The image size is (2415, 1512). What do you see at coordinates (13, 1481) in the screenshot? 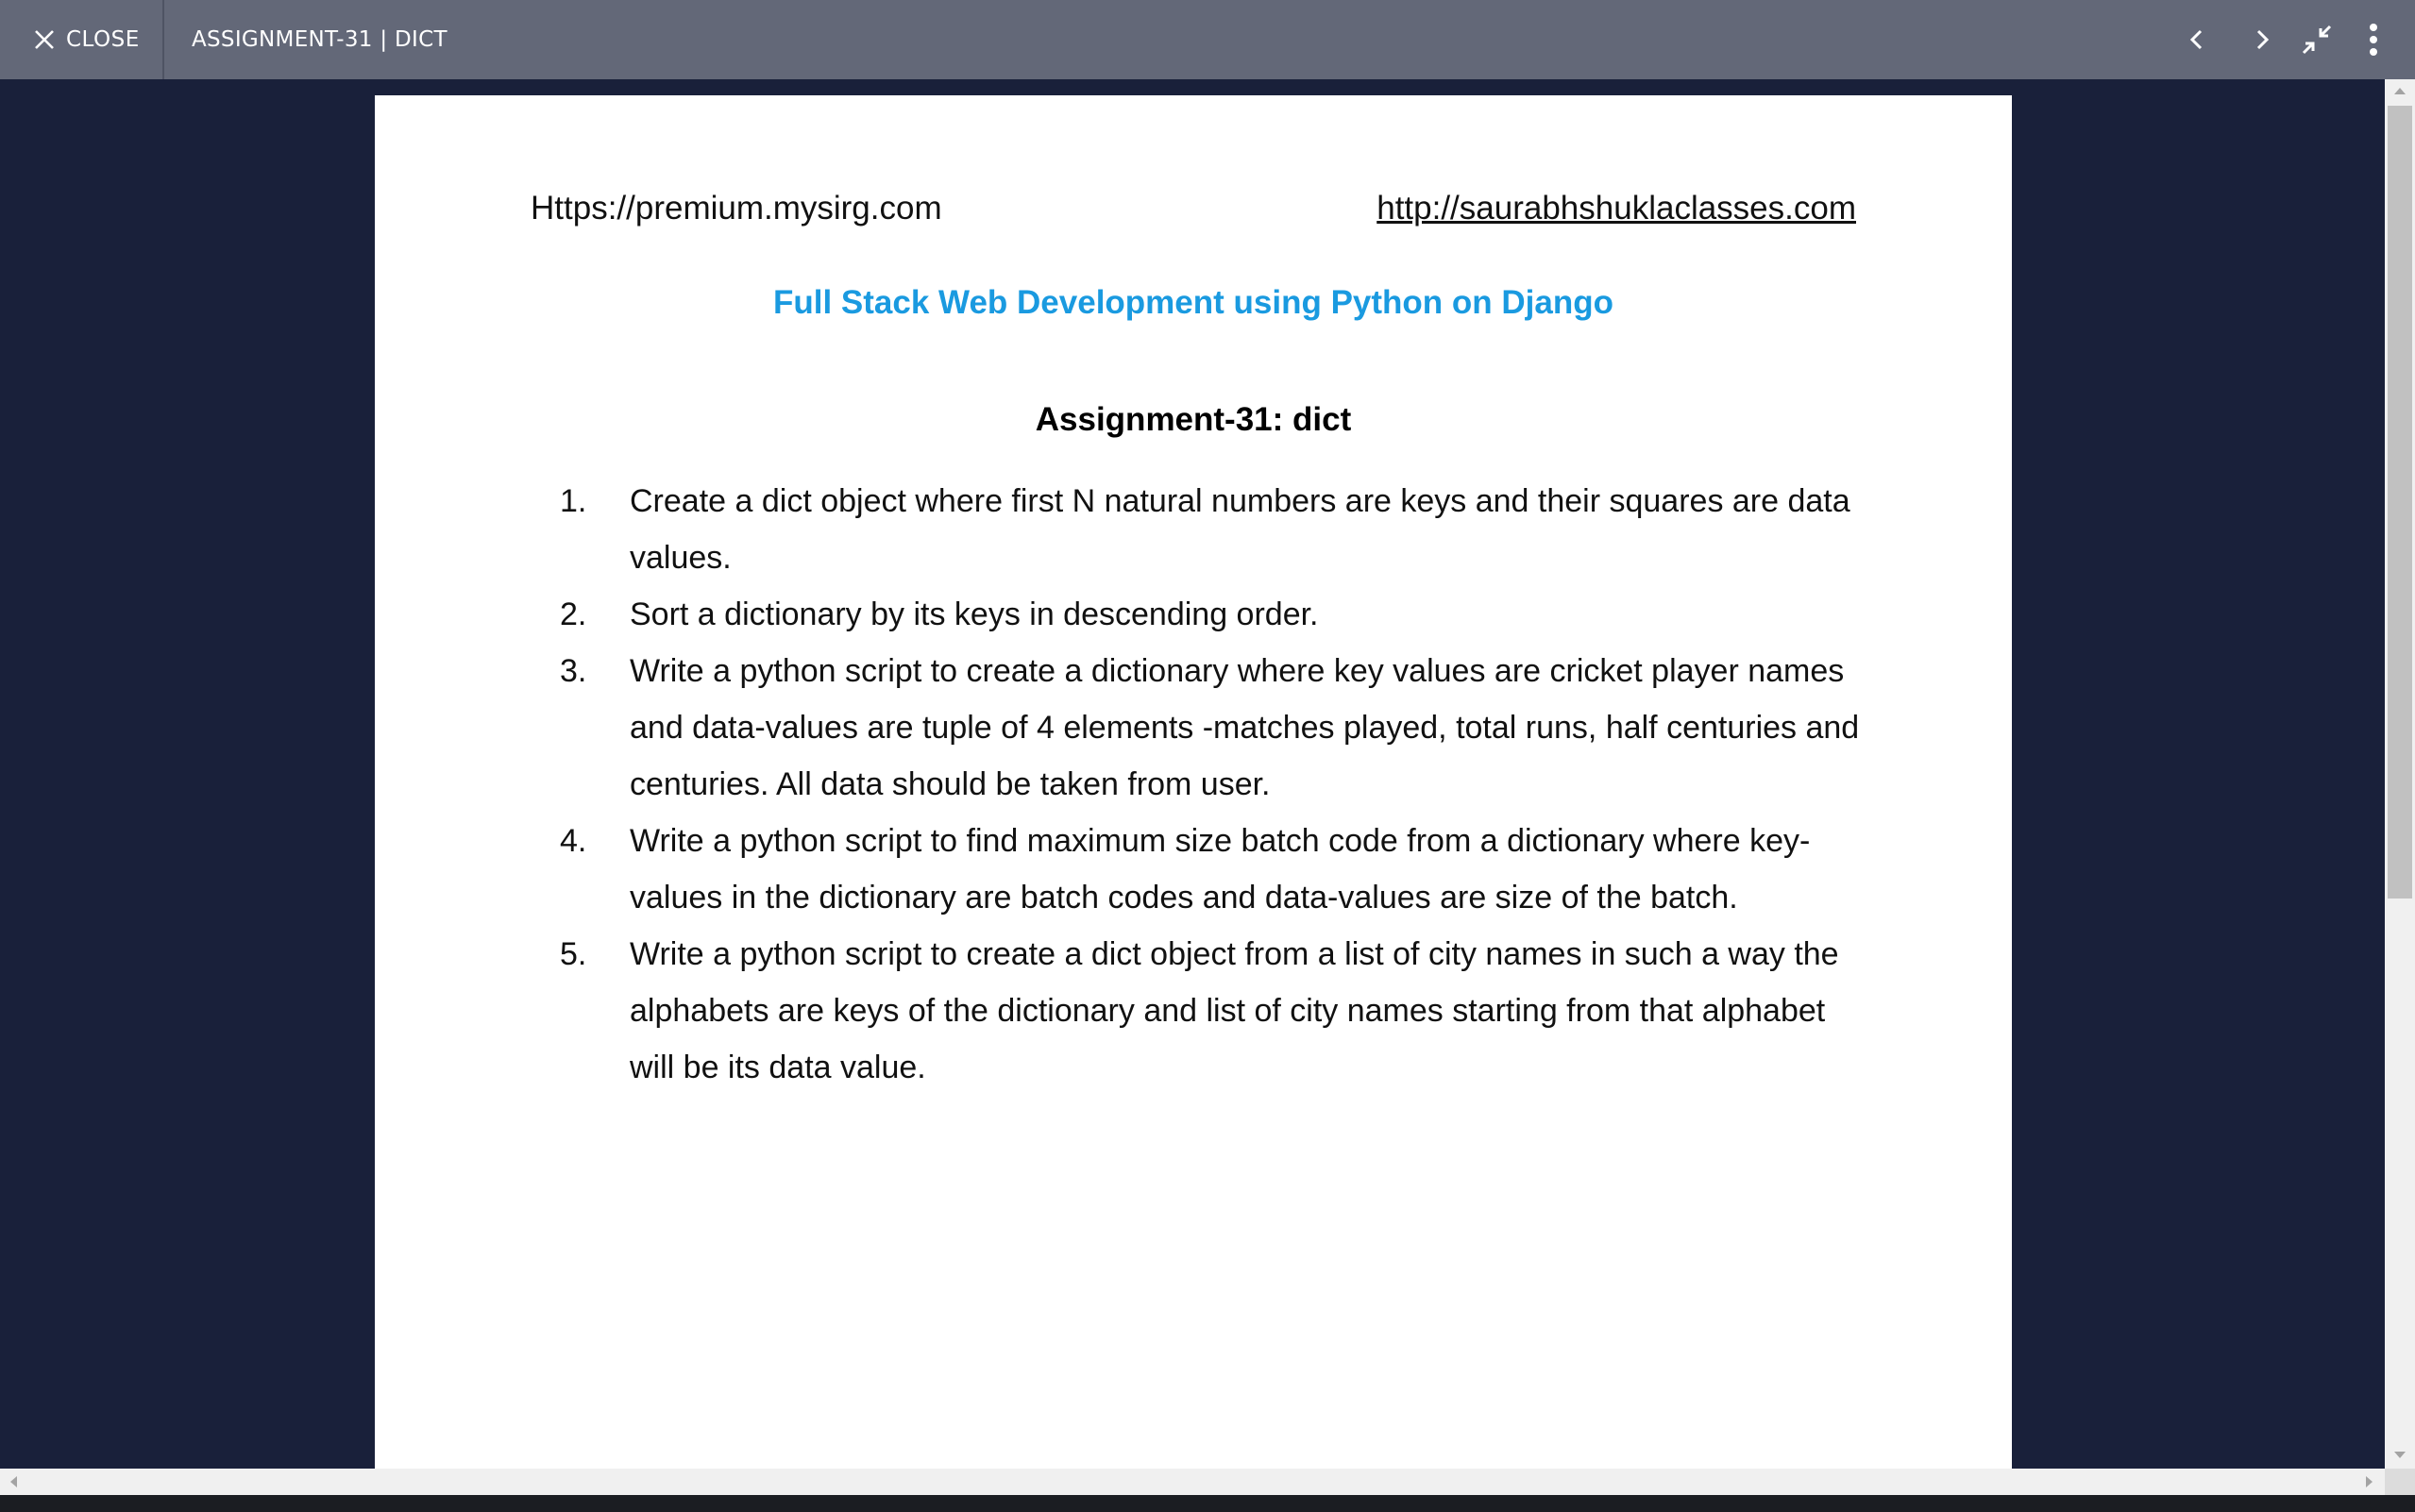
I see `scroll-left-arrow-icon` at bounding box center [13, 1481].